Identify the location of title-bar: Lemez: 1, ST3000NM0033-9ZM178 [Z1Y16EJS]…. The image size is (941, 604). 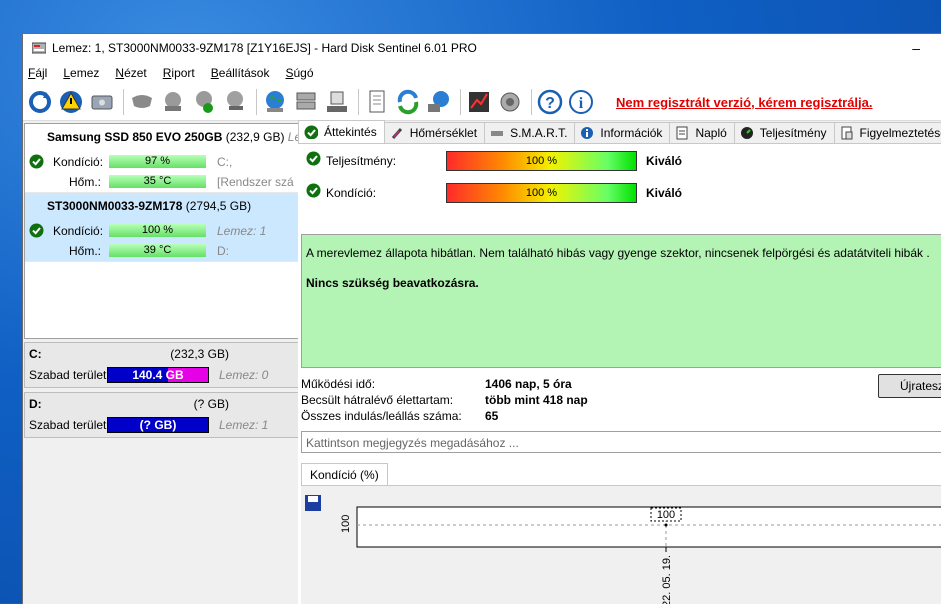
(482, 48).